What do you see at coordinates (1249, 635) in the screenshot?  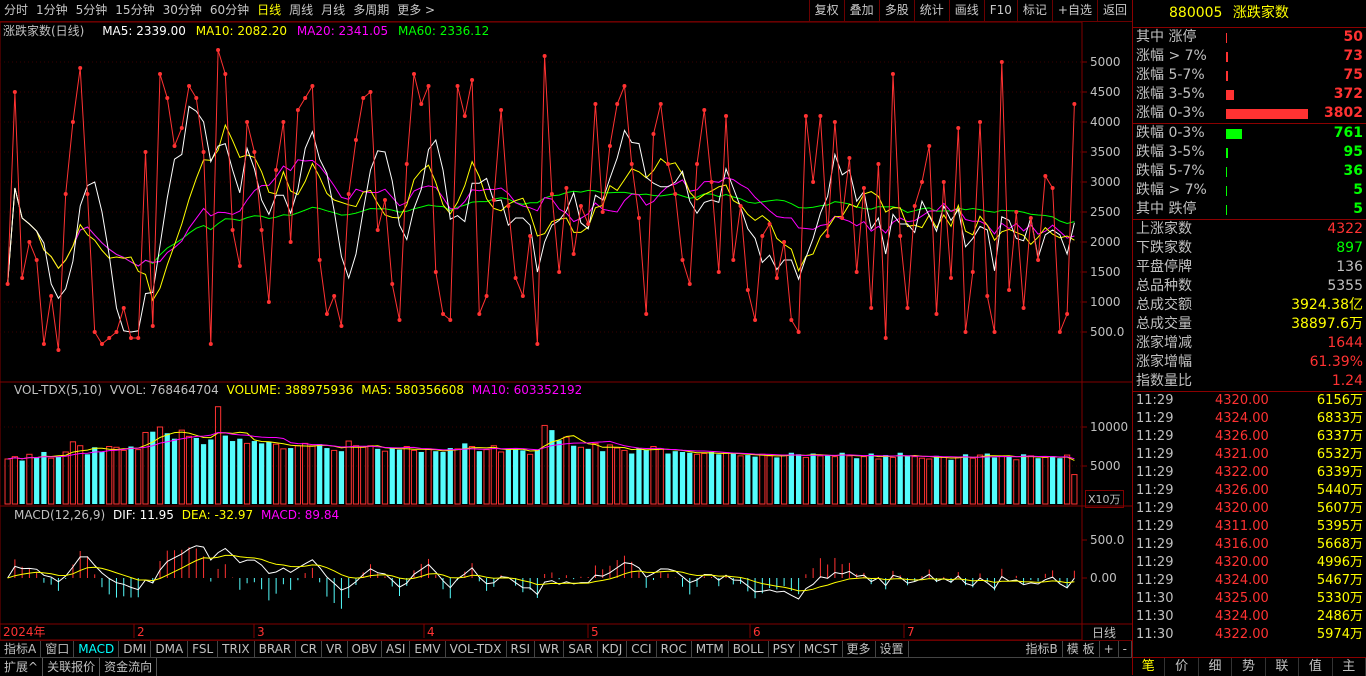 I see `tick-row: 11:30 4322.00 5974万` at bounding box center [1249, 635].